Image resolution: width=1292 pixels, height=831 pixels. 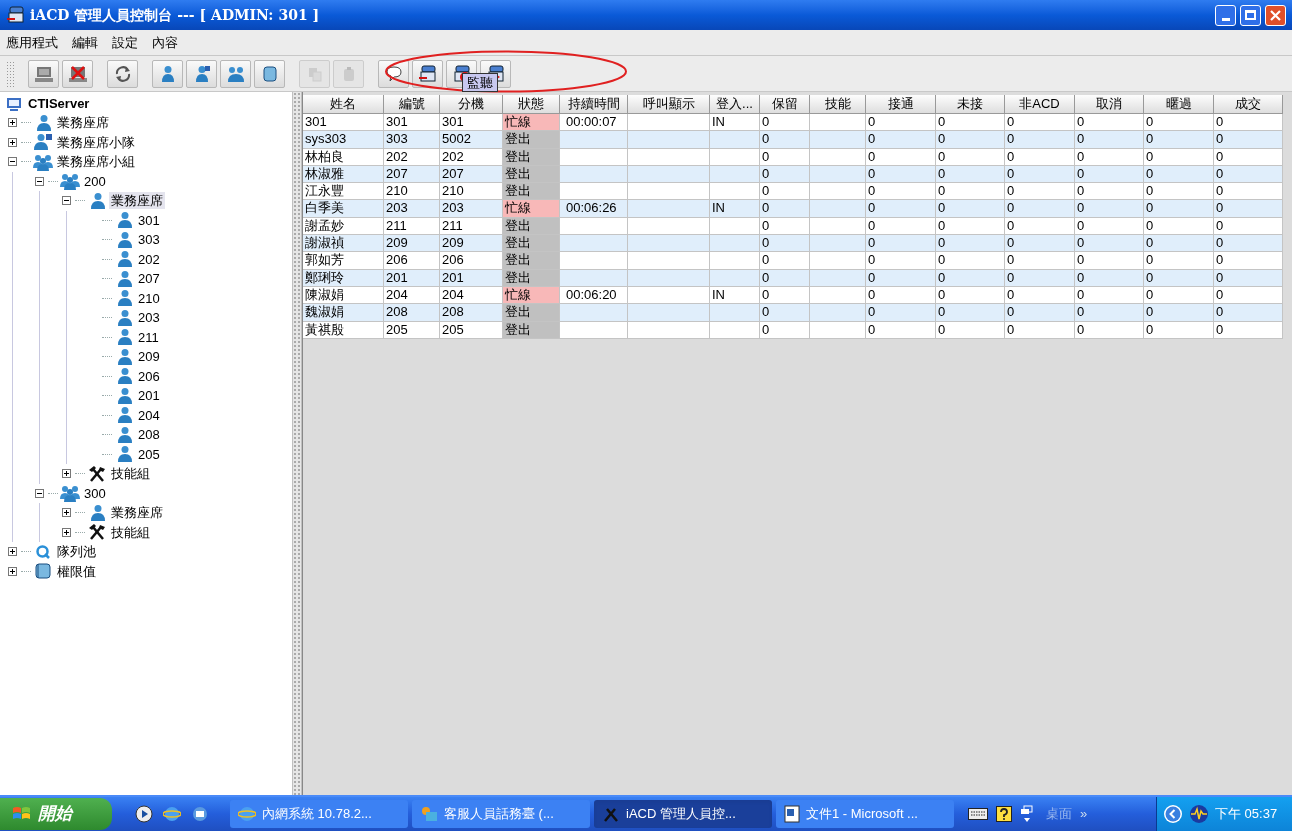 I want to click on keyboard-icon, so click(x=978, y=814).